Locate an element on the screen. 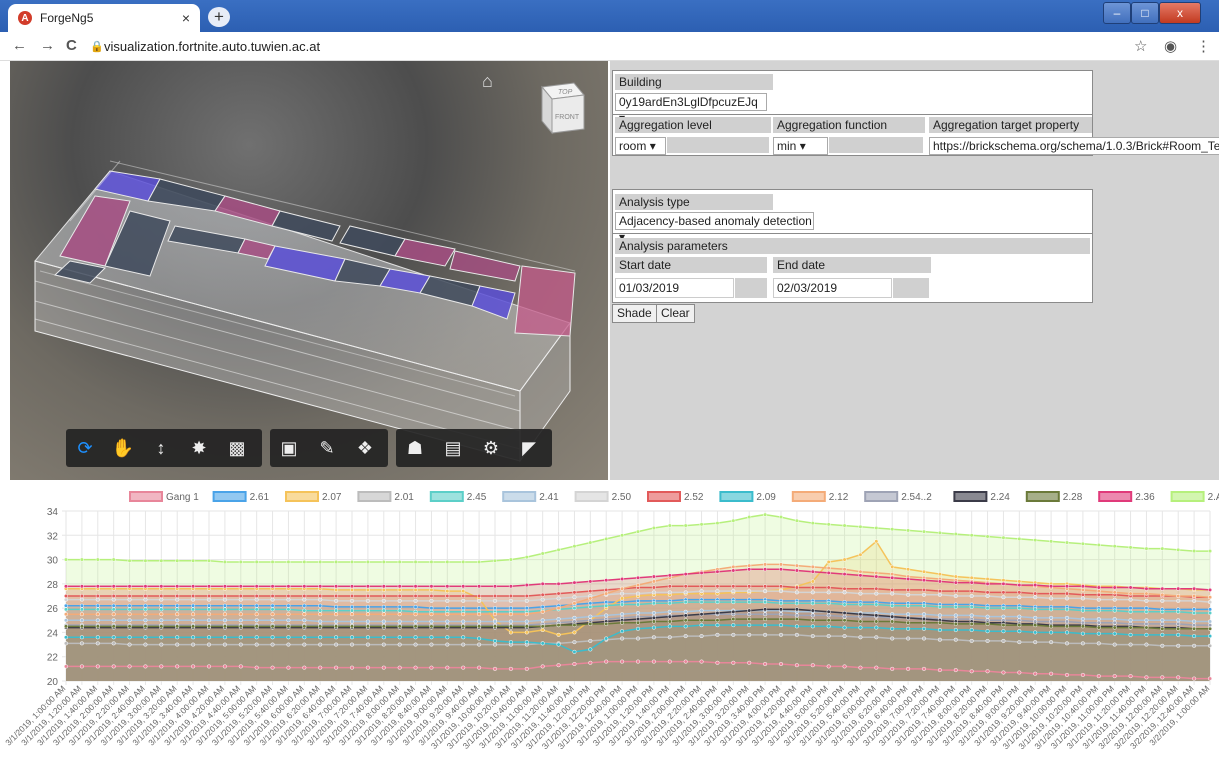  zoom-icon: ↕ is located at coordinates (161, 448).